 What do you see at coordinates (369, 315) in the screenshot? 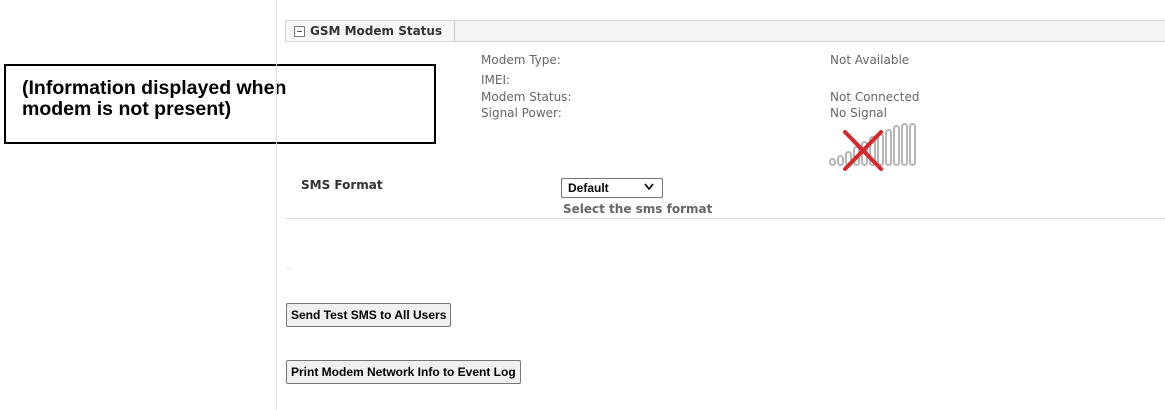
I see `send-test-sms-button: Send Test SMS to All Users` at bounding box center [369, 315].